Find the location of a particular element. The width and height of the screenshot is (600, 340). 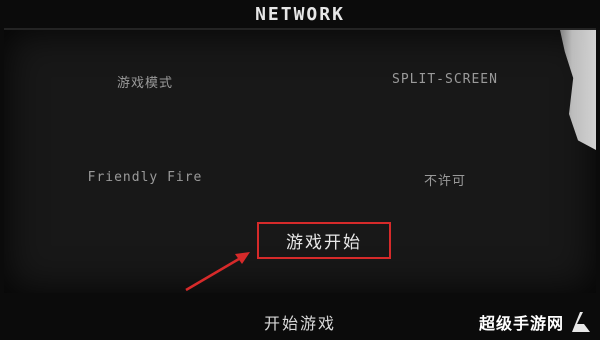

red-arrow-annotation is located at coordinates (217, 272).